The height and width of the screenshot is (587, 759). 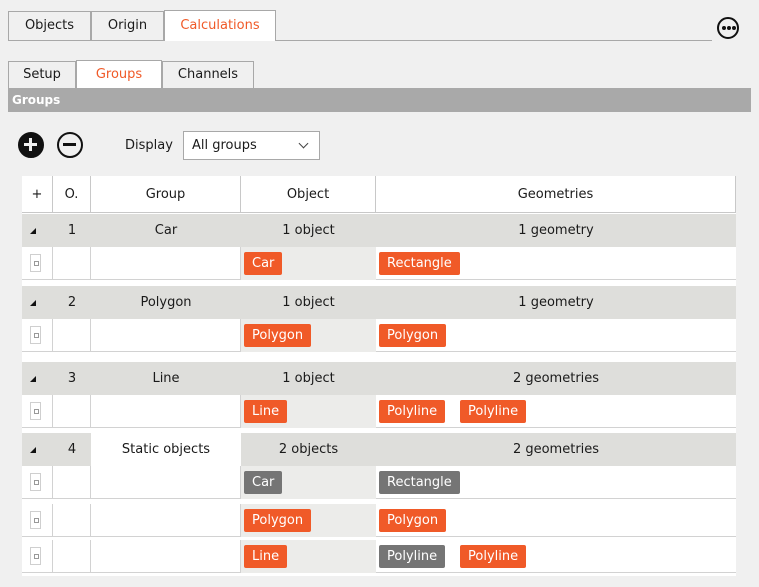 I want to click on tab-setup: Setup, so click(x=42, y=74).